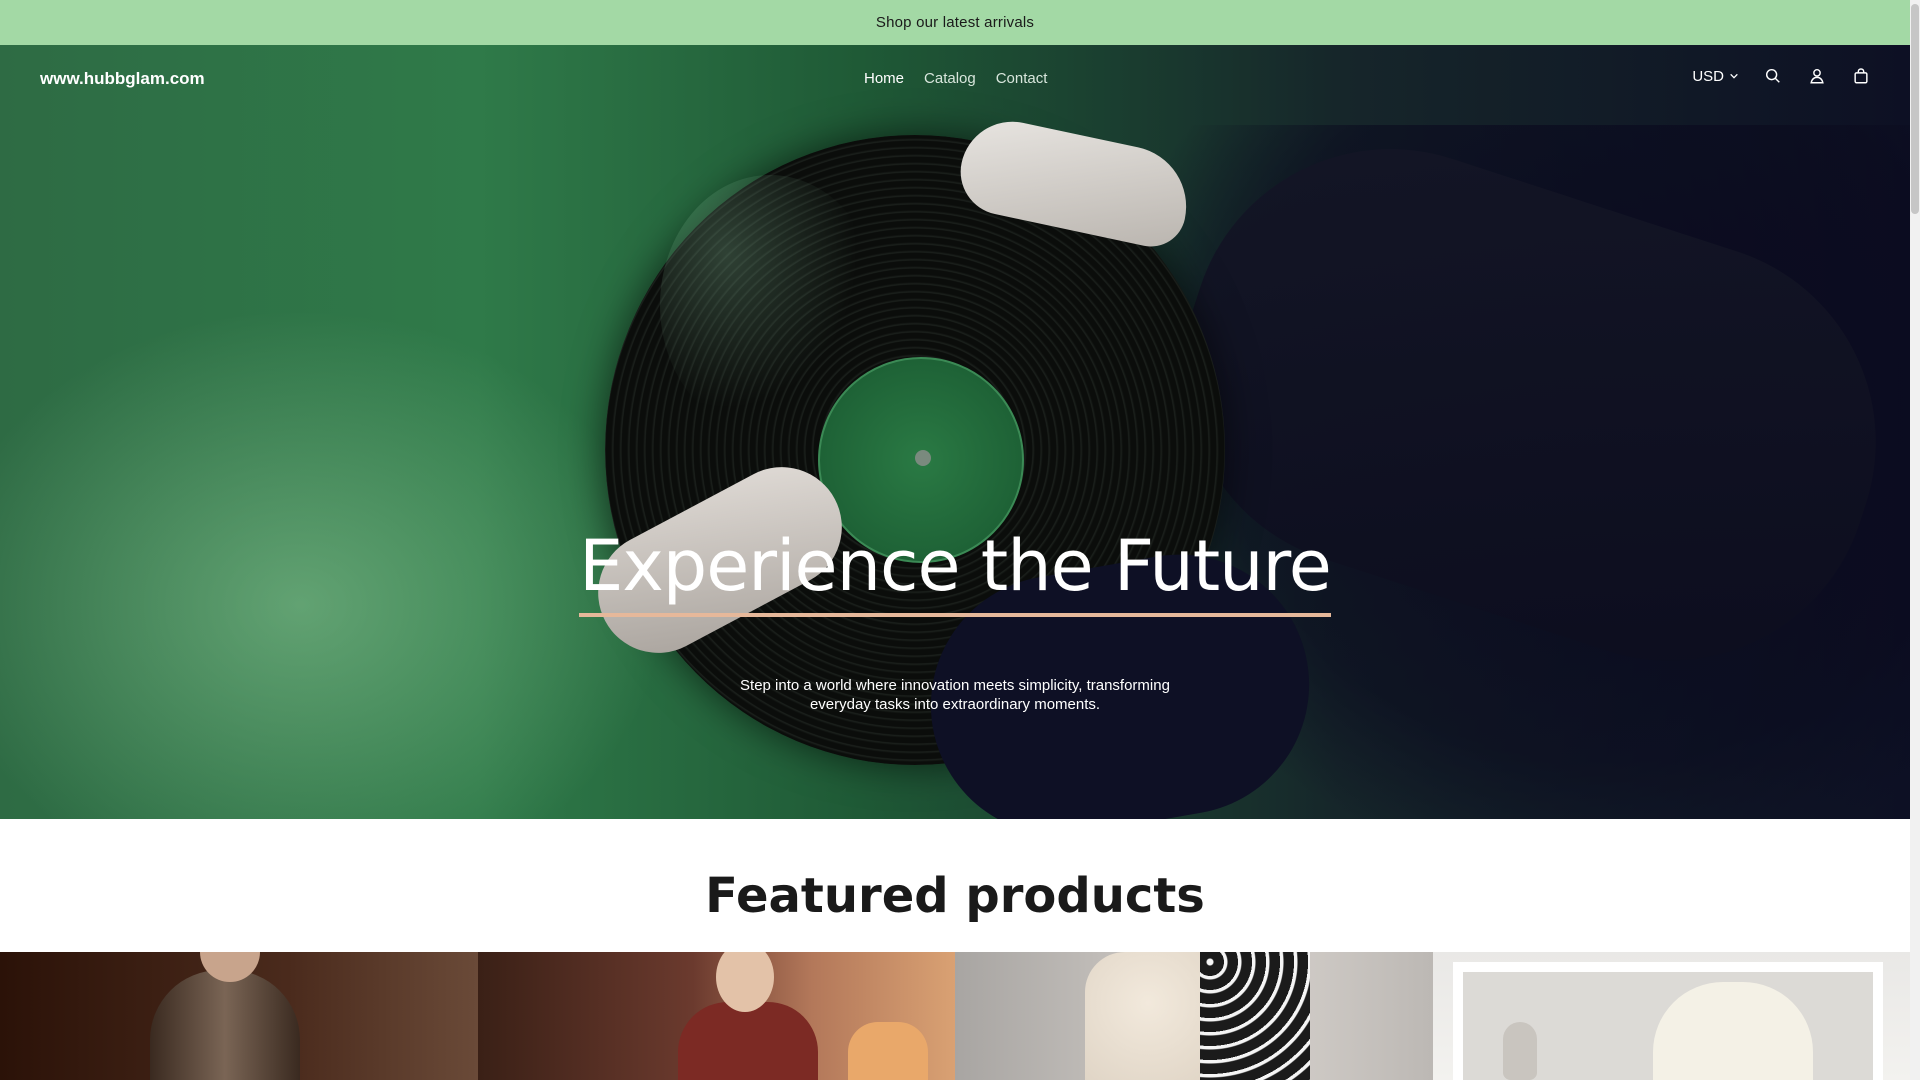 This screenshot has width=1920, height=1080. I want to click on currency-selector: USD, so click(1716, 76).